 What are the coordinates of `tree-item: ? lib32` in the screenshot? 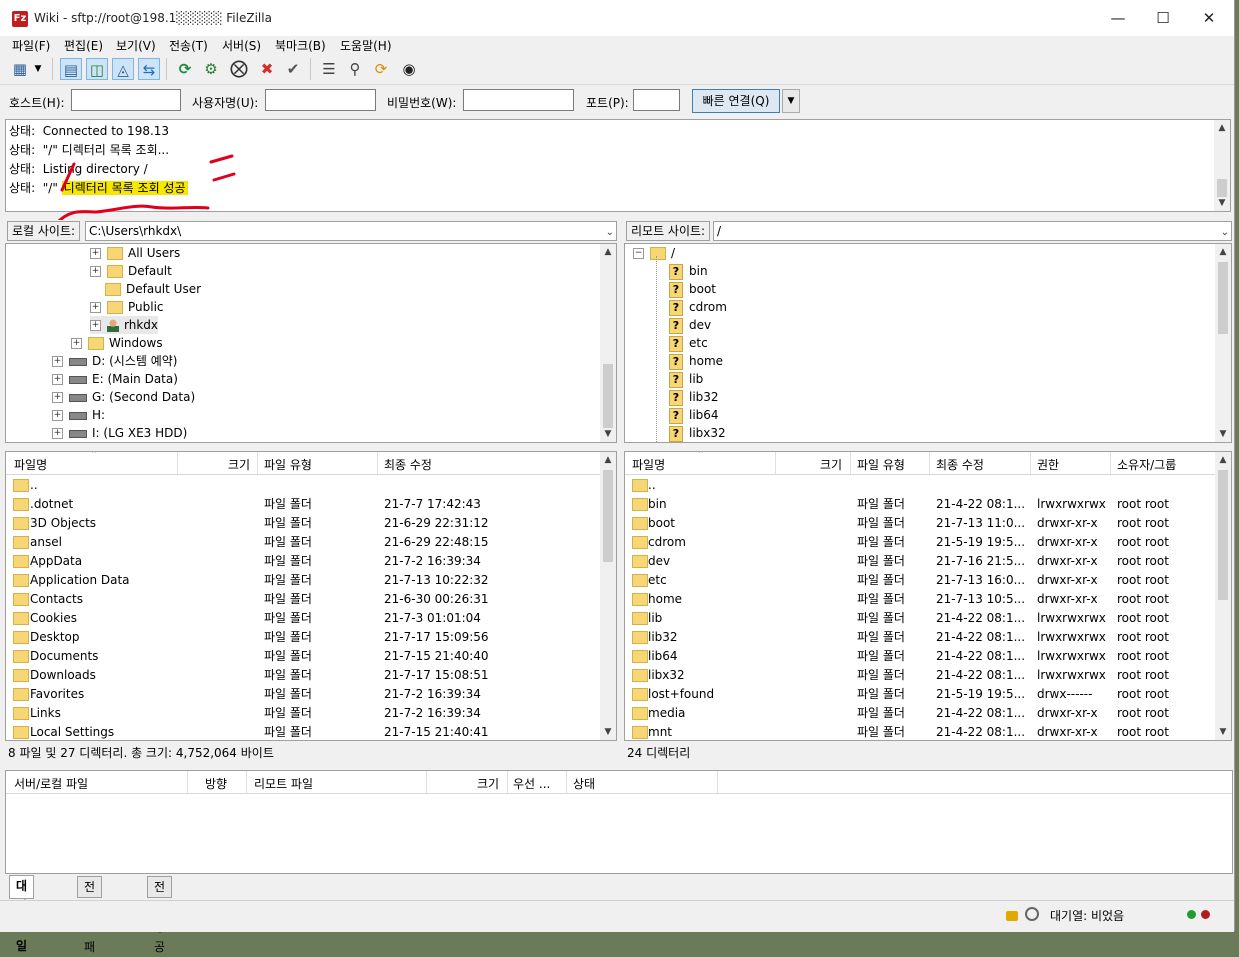 It's located at (694, 397).